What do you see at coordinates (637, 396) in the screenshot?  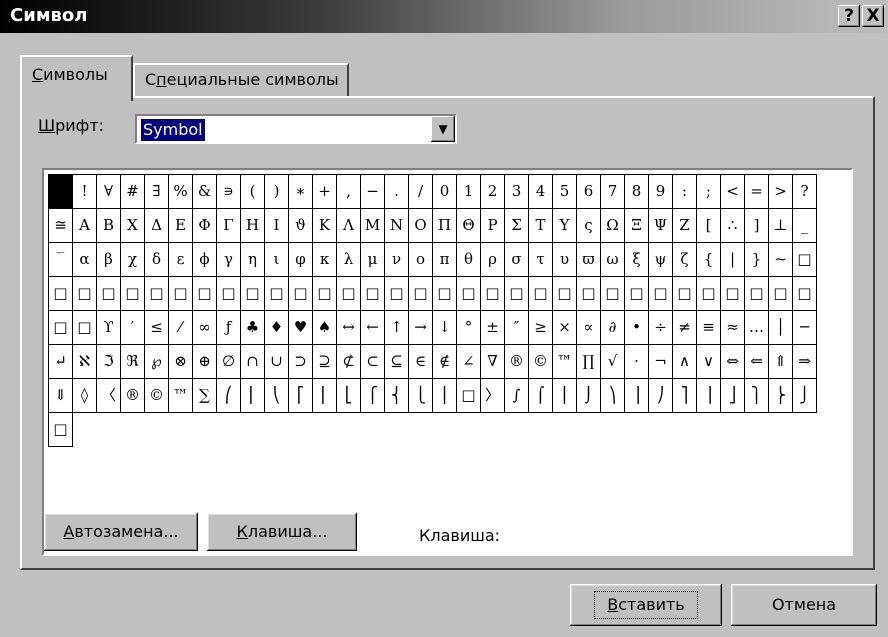 I see `symbol-cell: ⎟` at bounding box center [637, 396].